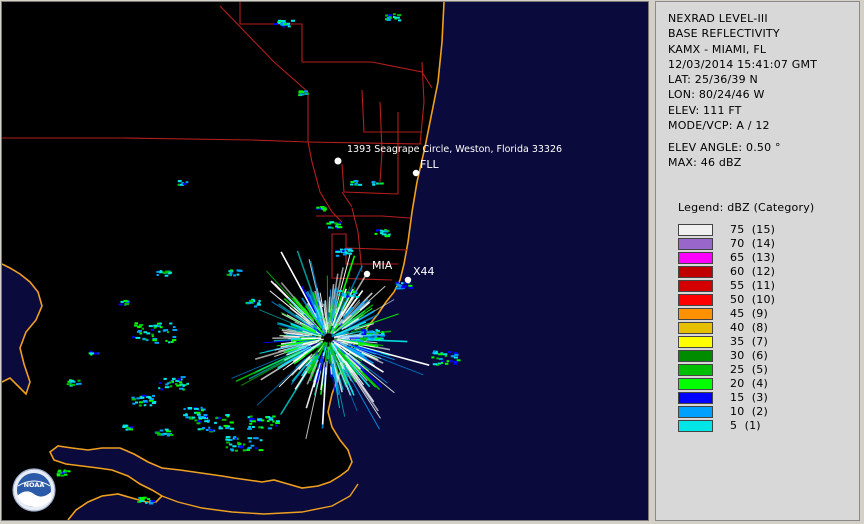 This screenshot has height=524, width=864. What do you see at coordinates (408, 280) in the screenshot?
I see `x44-marker` at bounding box center [408, 280].